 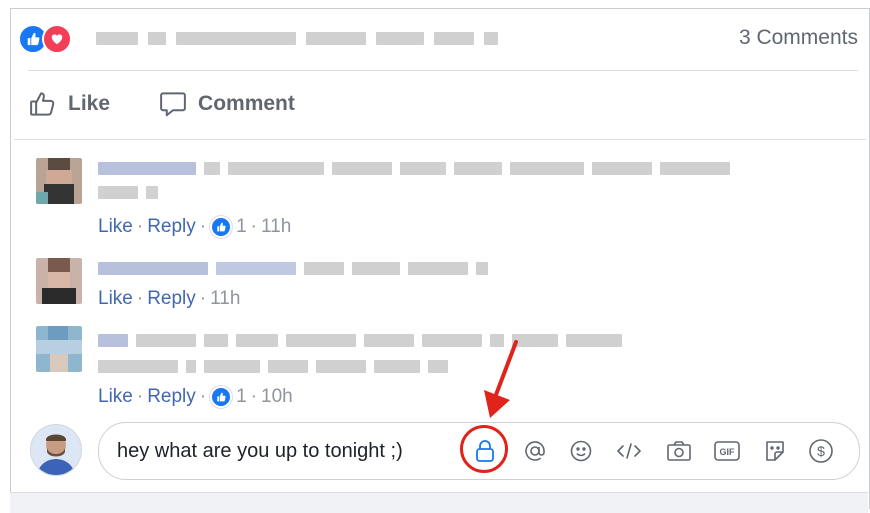 I want to click on comment-input, so click(x=282, y=451).